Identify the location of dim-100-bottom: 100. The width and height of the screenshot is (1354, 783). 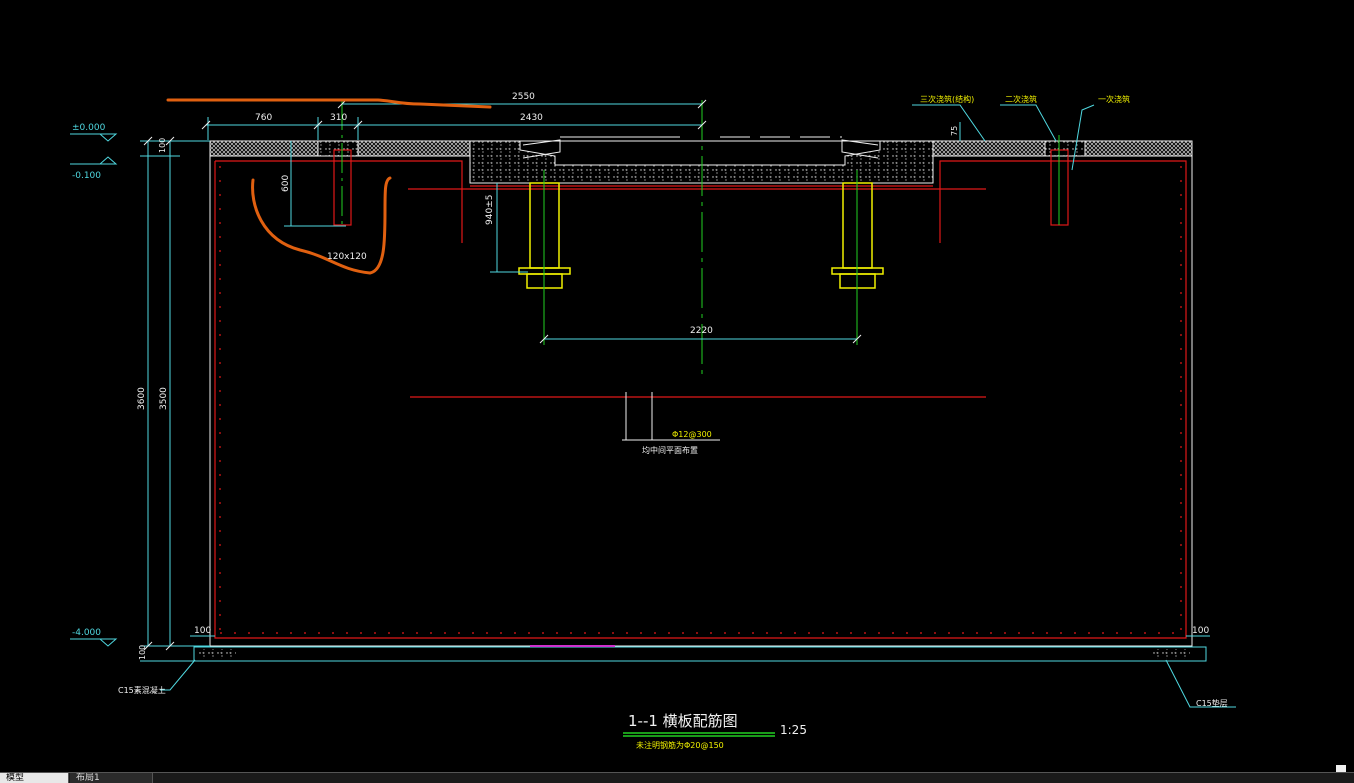
(142, 652).